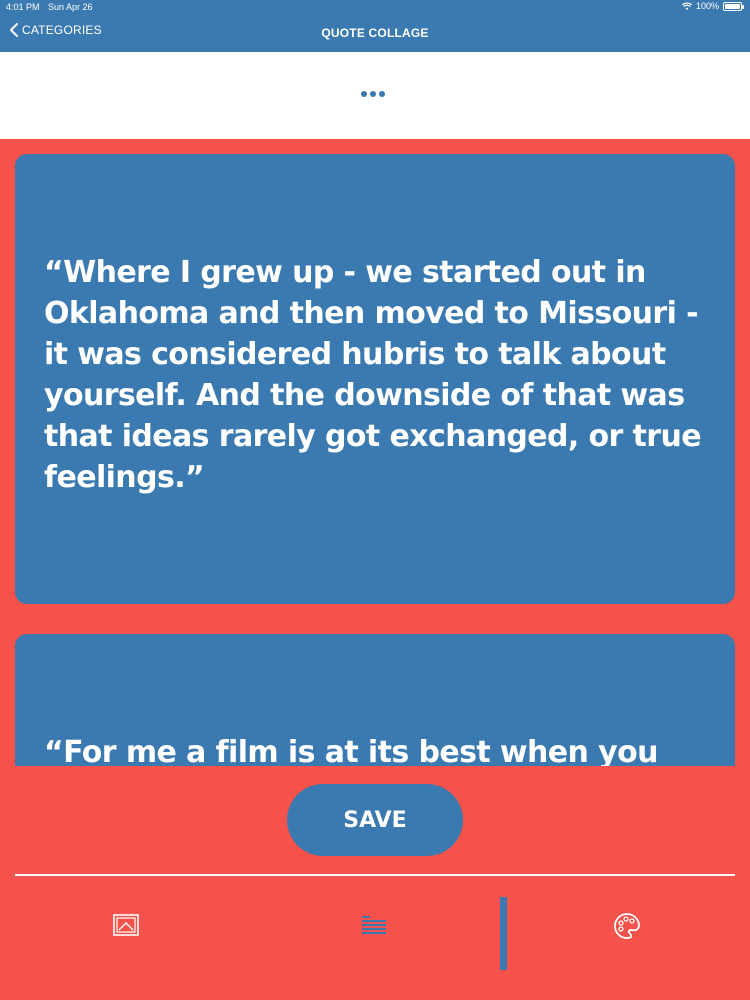 This screenshot has height=1000, width=750. I want to click on text-format-icon, so click(374, 925).